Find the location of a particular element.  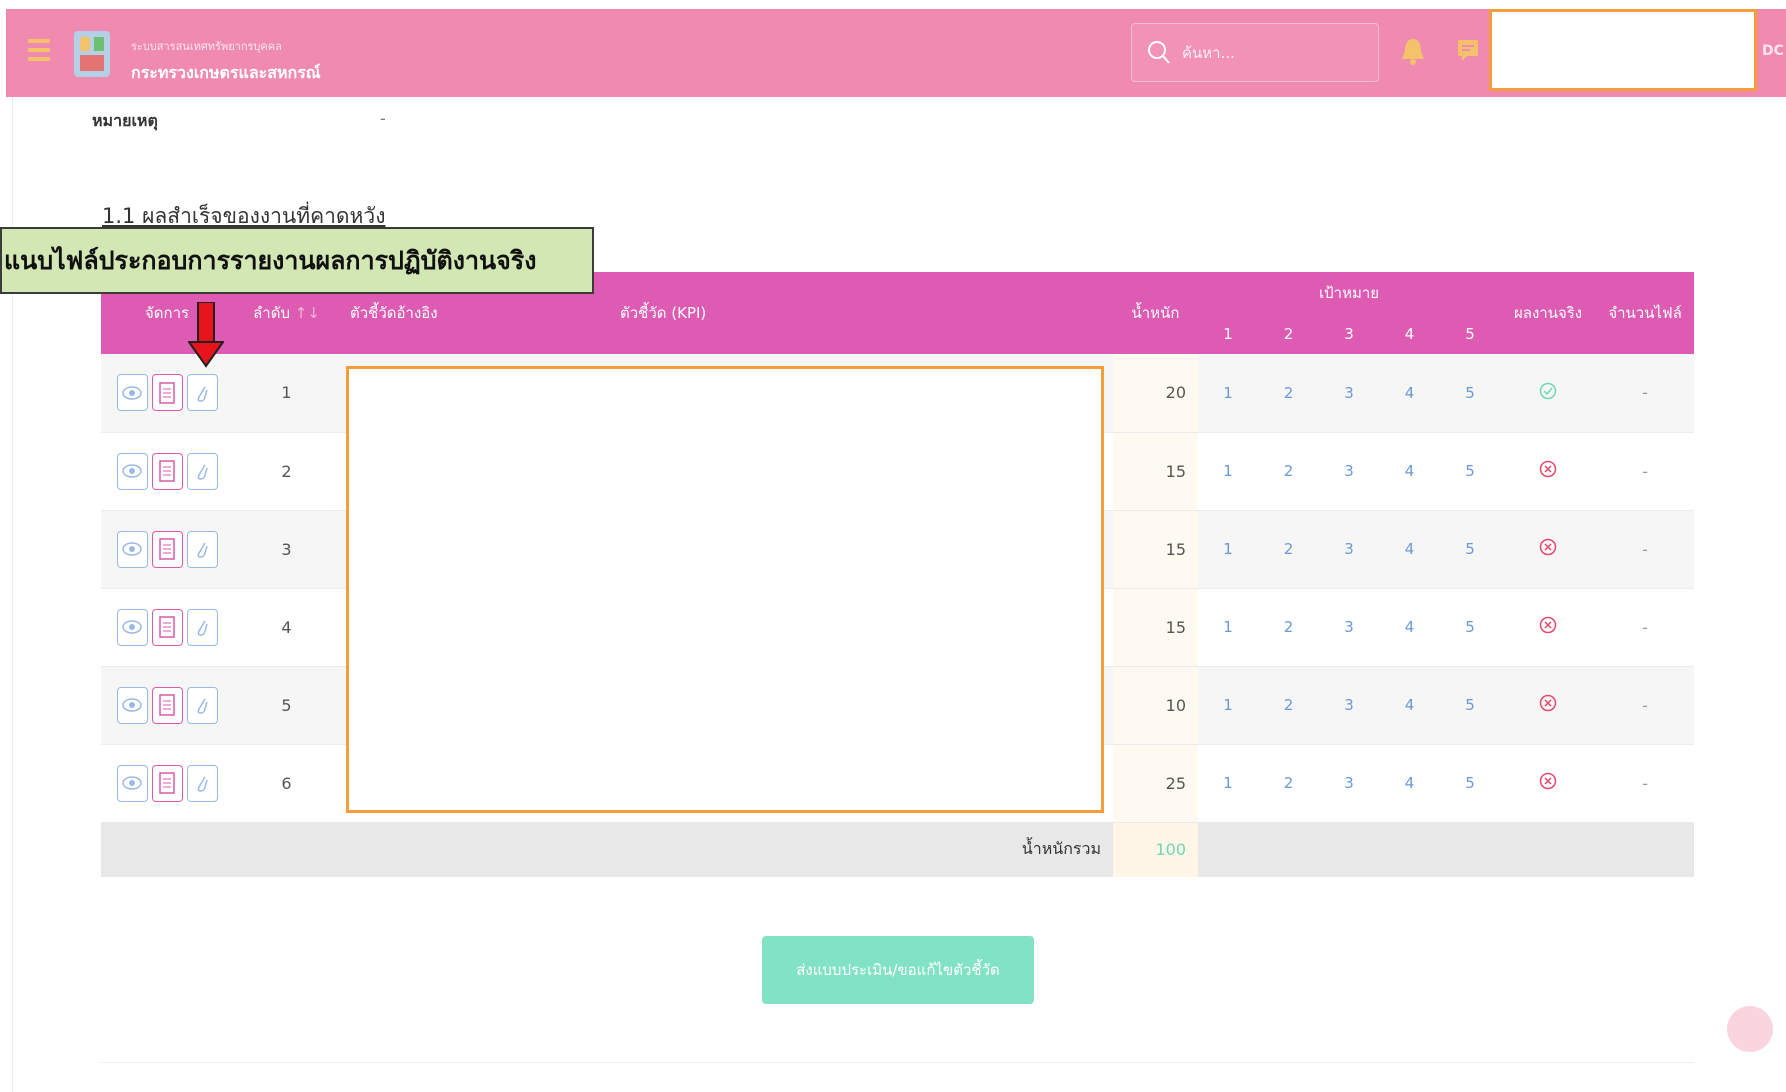

col-kpi: ตัวชี้วัด (KPI) is located at coordinates (861, 313).